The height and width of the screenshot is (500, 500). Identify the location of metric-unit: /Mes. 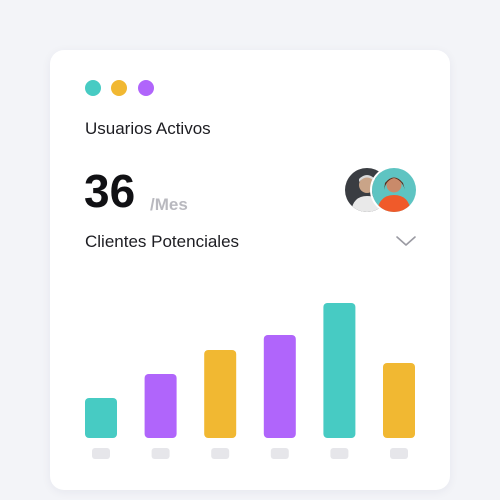
(169, 204).